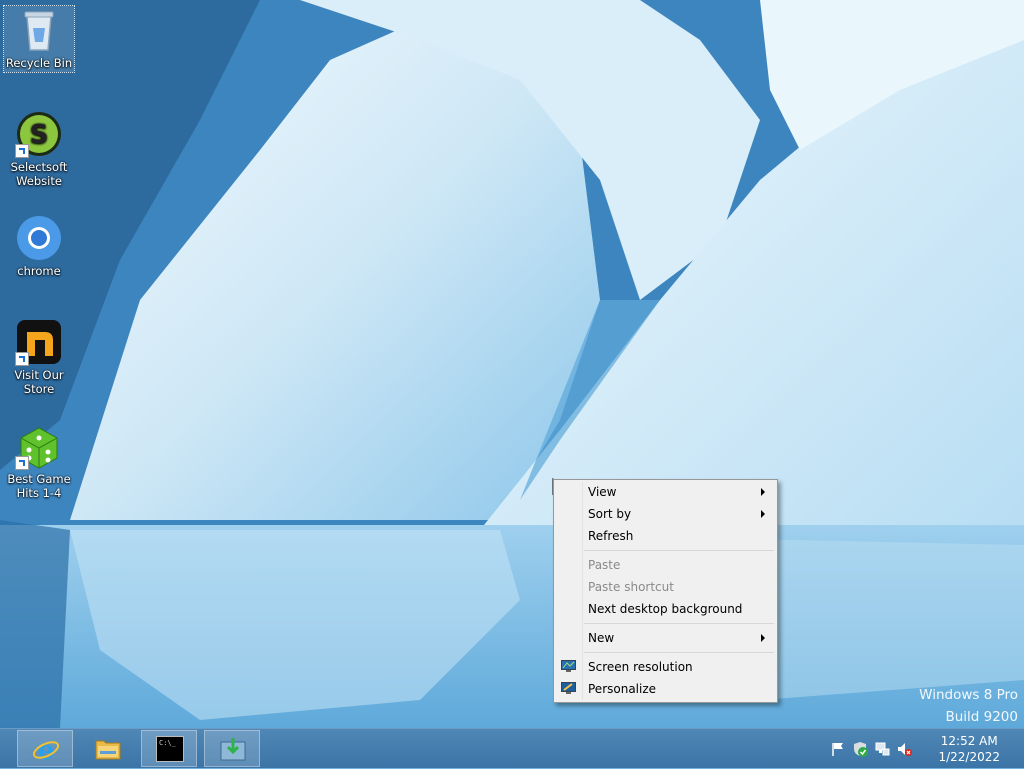 Image resolution: width=1024 pixels, height=769 pixels. I want to click on menu-item-paste-shortcut: Paste shortcut, so click(665, 587).